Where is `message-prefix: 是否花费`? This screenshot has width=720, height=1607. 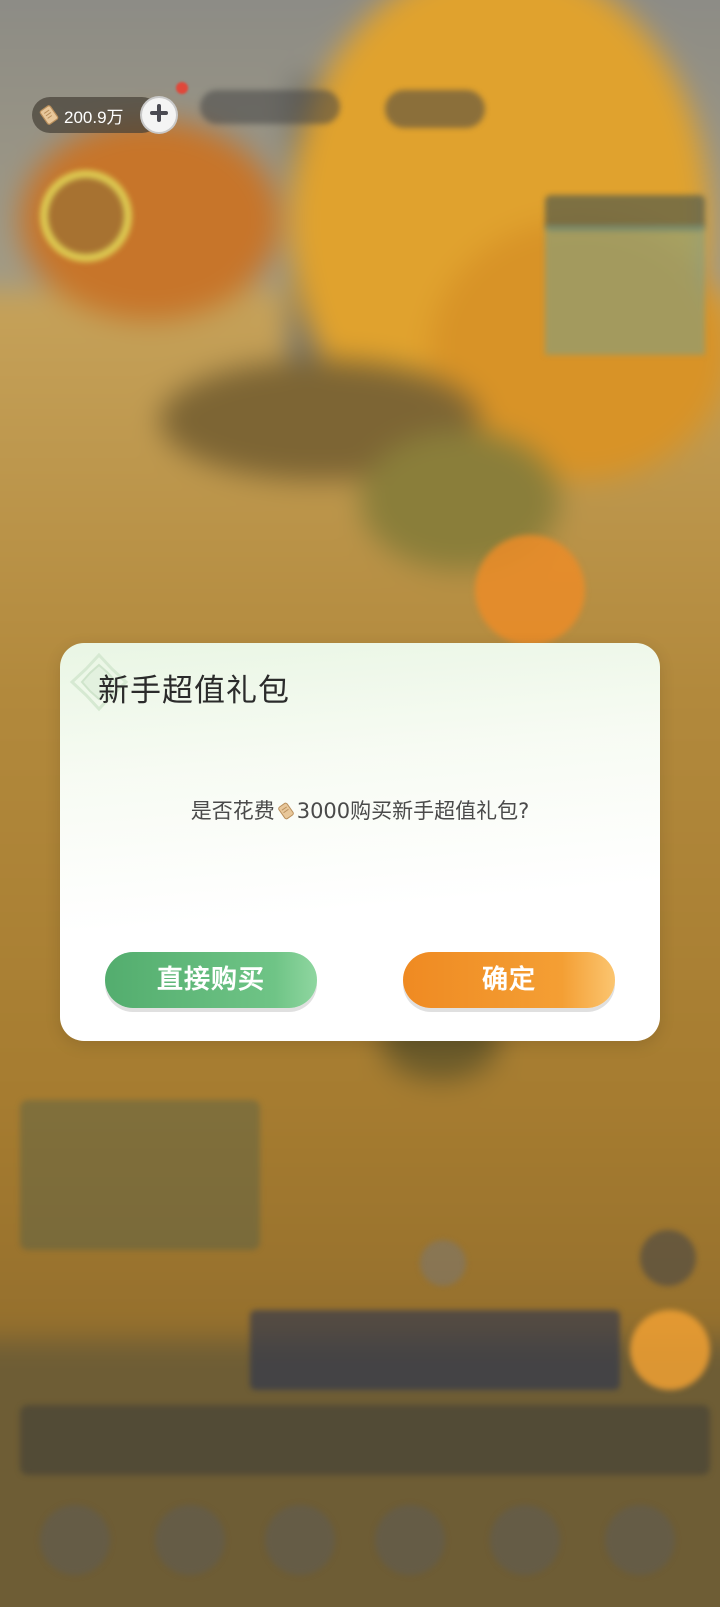 message-prefix: 是否花费 is located at coordinates (232, 811).